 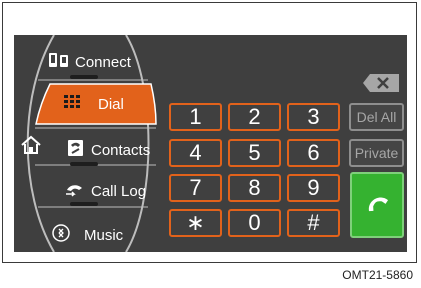 What do you see at coordinates (195, 188) in the screenshot?
I see `key-7: 7` at bounding box center [195, 188].